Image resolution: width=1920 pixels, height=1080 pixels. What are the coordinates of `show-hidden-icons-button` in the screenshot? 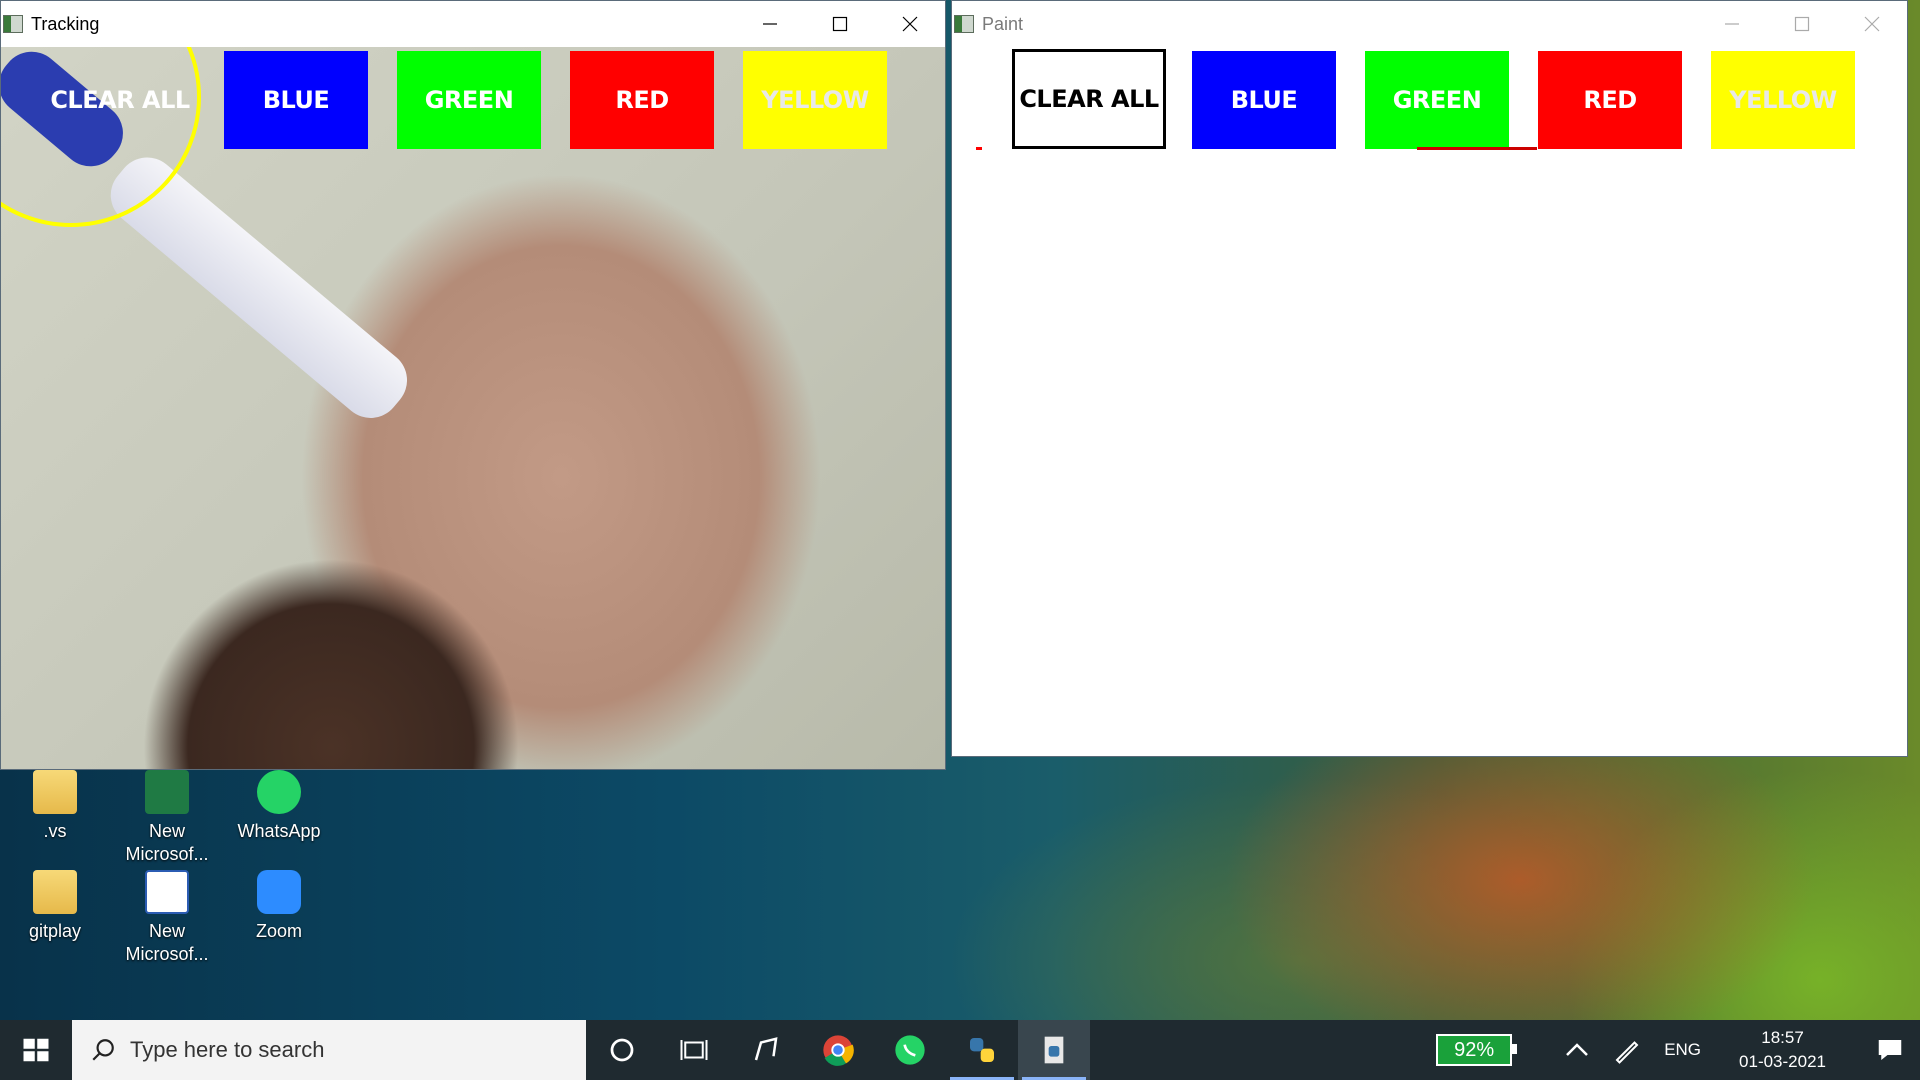 It's located at (1577, 1050).